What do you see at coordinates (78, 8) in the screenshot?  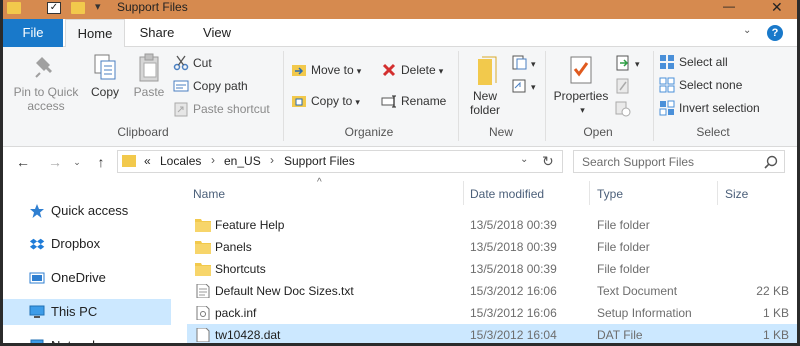 I see `new-folder-quick-icon` at bounding box center [78, 8].